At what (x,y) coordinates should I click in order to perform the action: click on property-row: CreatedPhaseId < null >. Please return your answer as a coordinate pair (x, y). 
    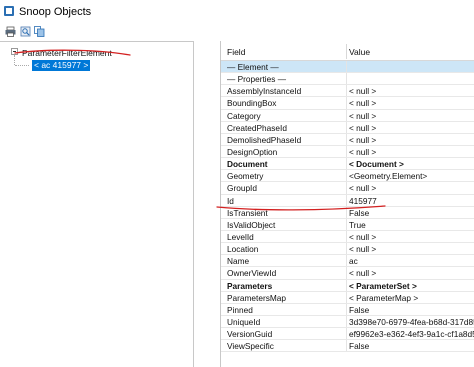
    Looking at the image, I should click on (347, 127).